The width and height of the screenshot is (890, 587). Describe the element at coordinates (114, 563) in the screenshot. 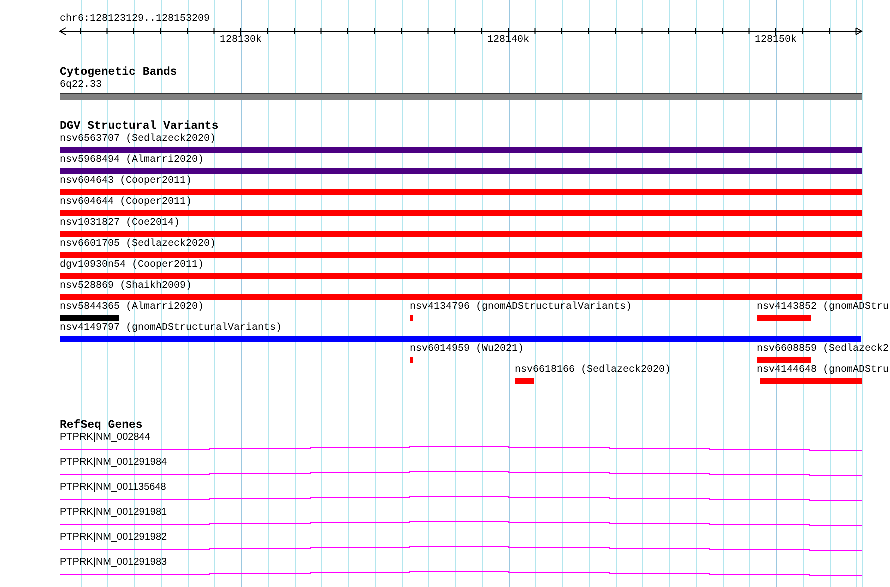

I see `gene-label: PTPRK|NM_001291983` at that location.